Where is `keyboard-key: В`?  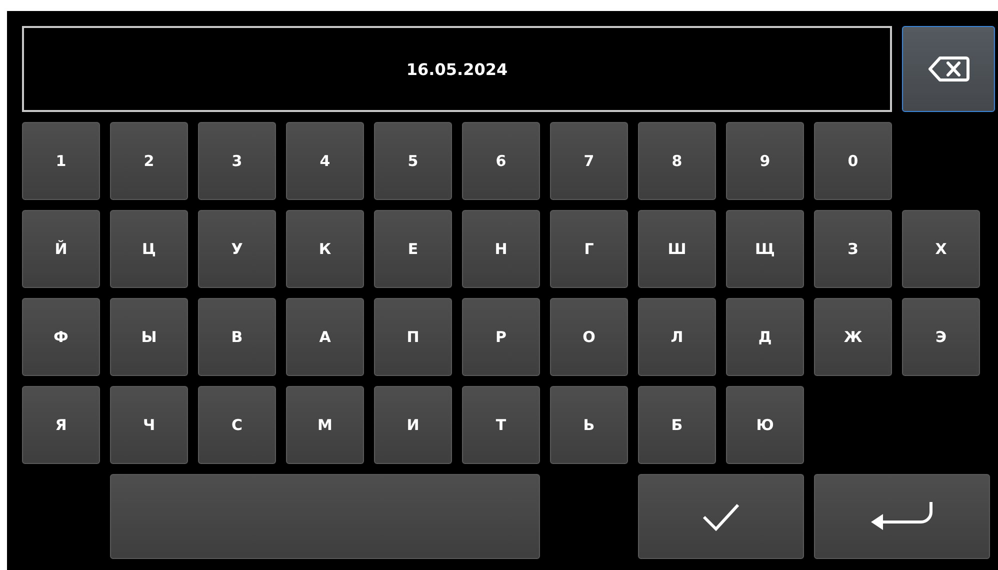 keyboard-key: В is located at coordinates (237, 337).